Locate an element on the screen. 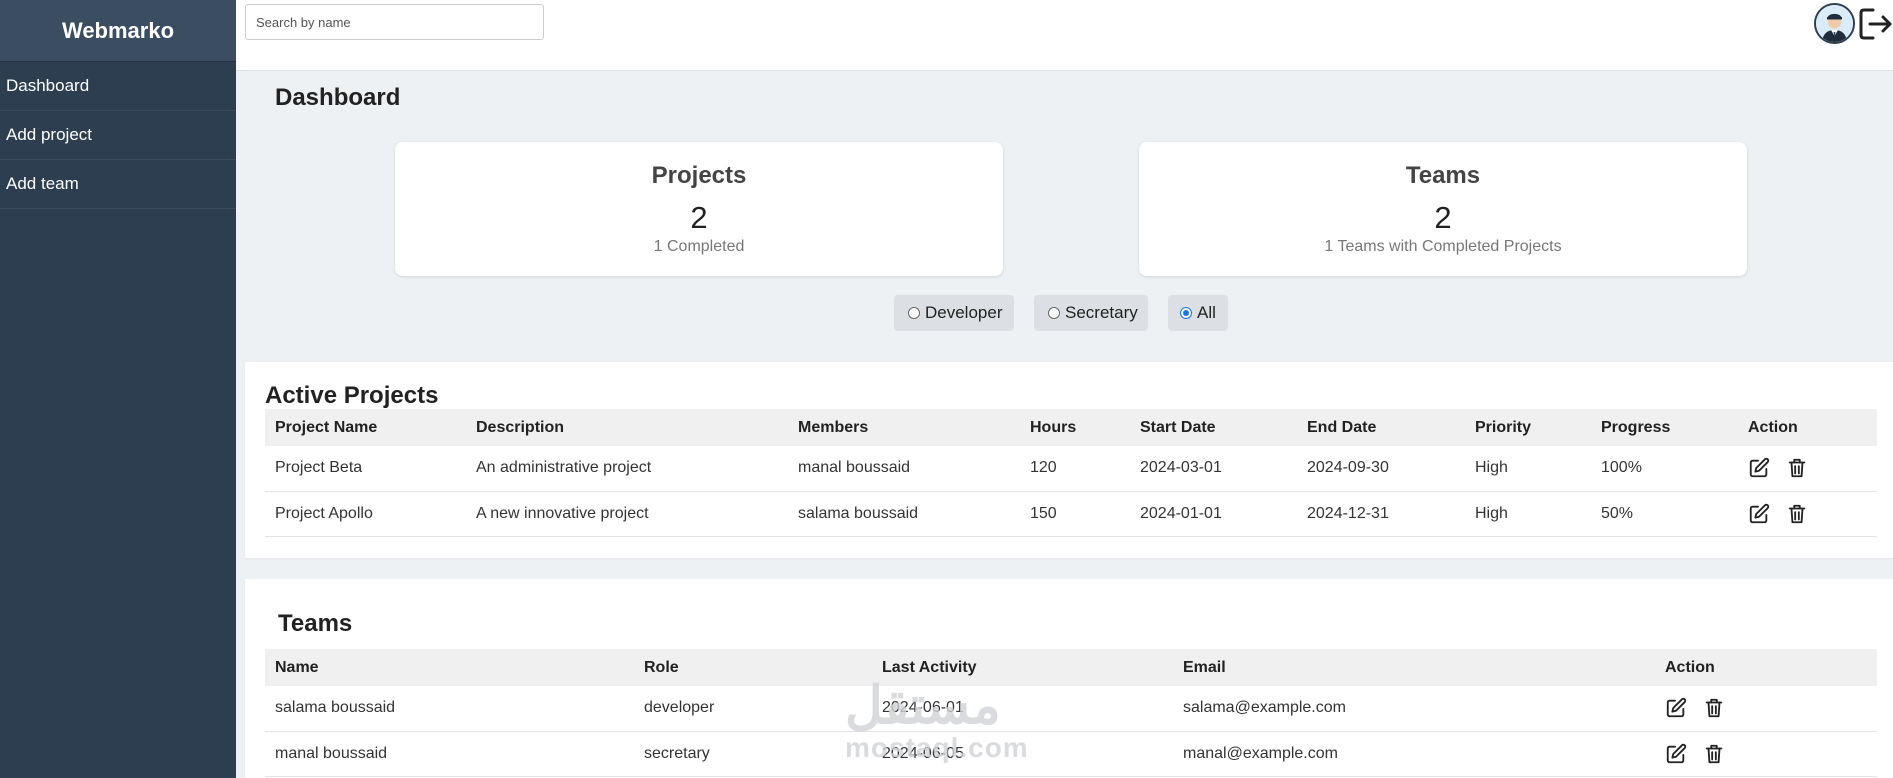  column-header: Hours is located at coordinates (1075, 427).